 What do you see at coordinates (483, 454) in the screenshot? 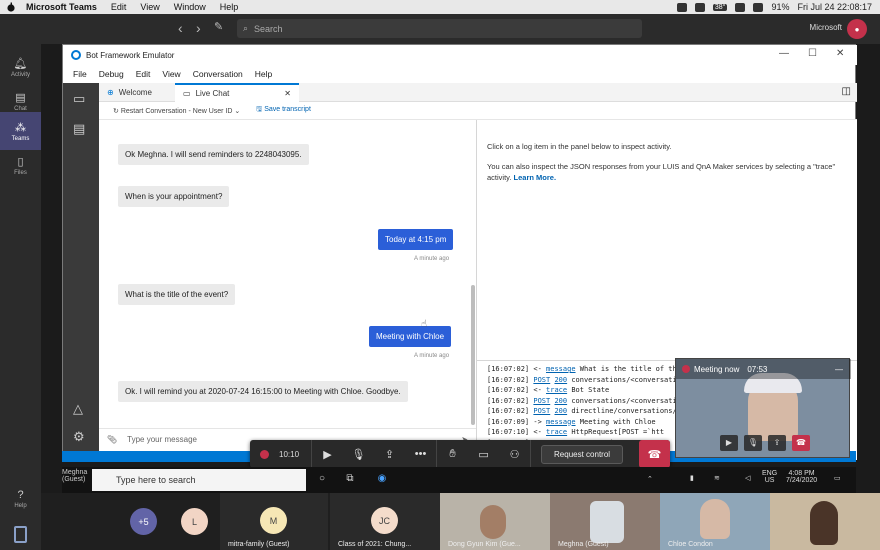
I see `chat-toggle-icon: ▭` at bounding box center [483, 454].